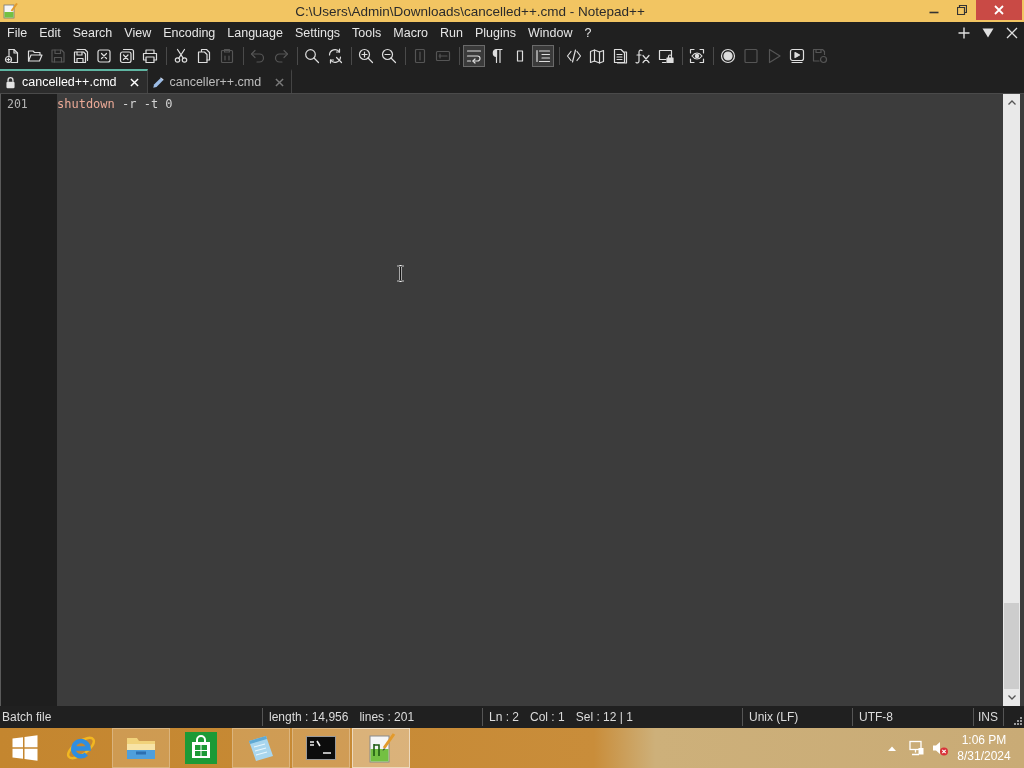 The height and width of the screenshot is (768, 1024). What do you see at coordinates (597, 55) in the screenshot?
I see `map-icon` at bounding box center [597, 55].